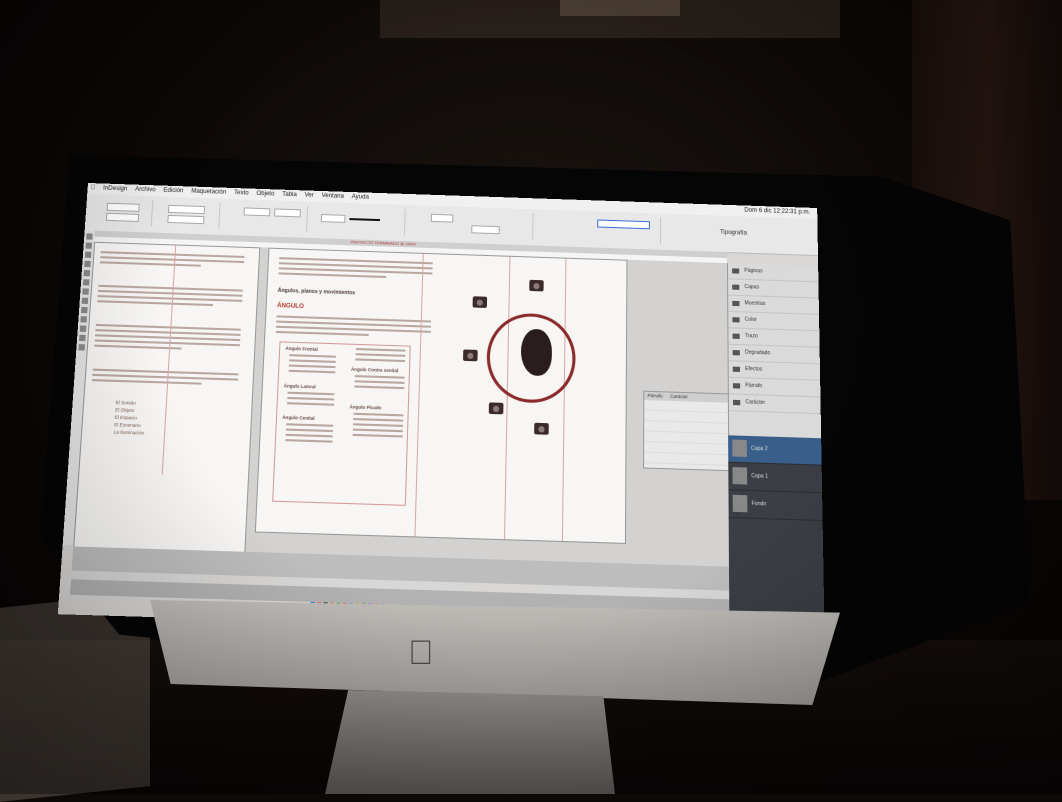 This screenshot has width=1062, height=802. Describe the element at coordinates (775, 478) in the screenshot. I see `layer-row: Capa 1` at that location.